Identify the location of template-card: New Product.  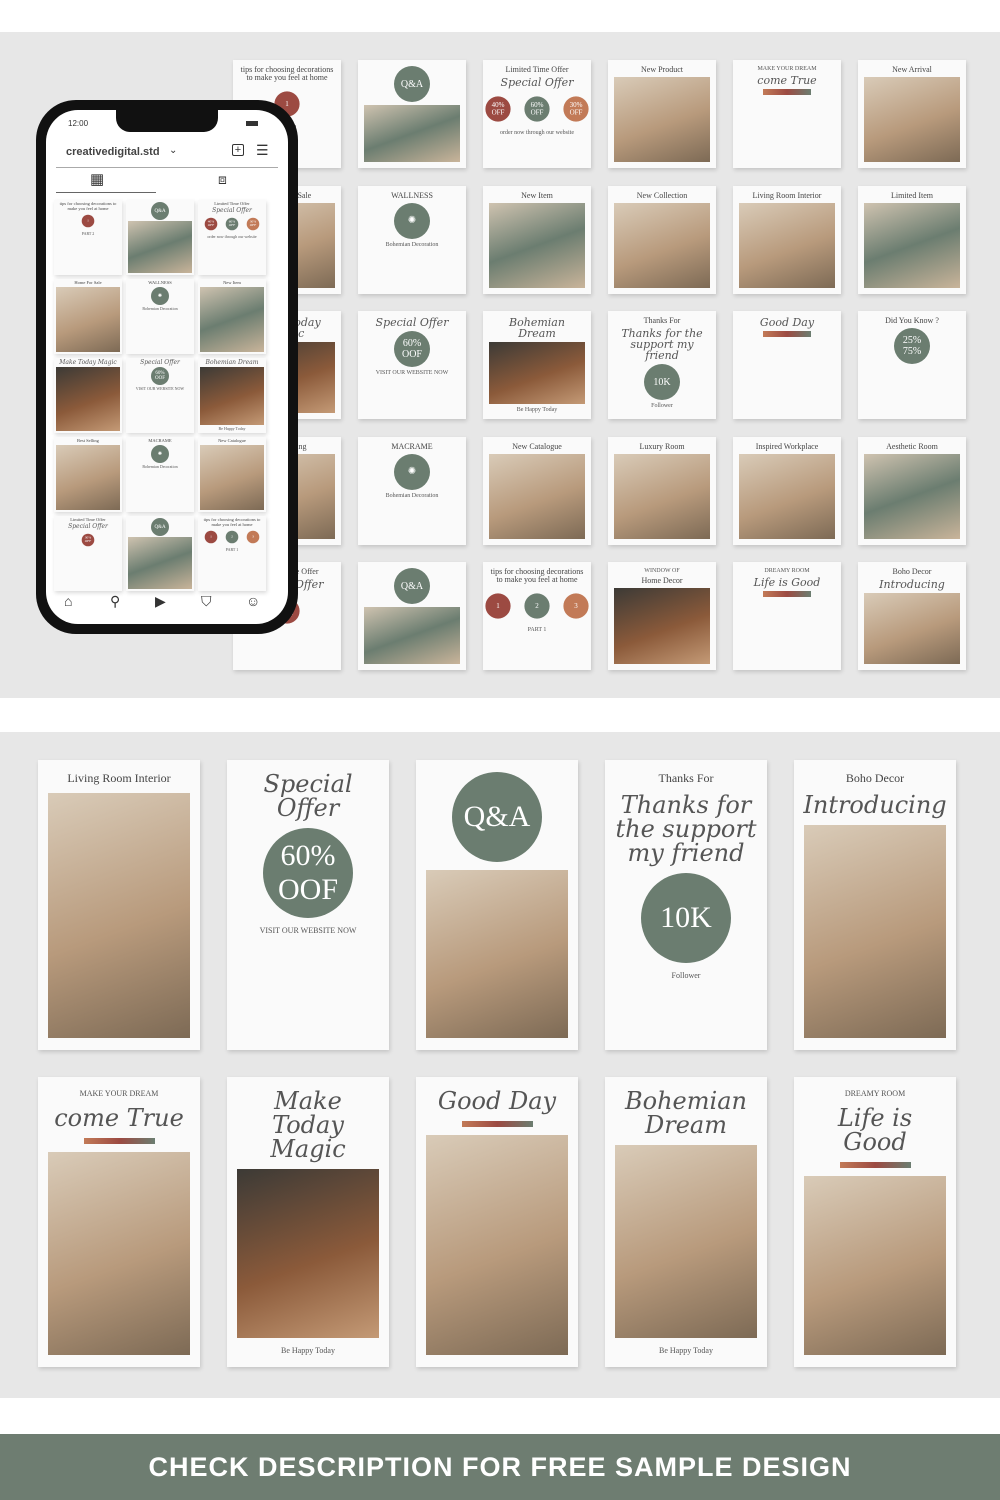
(662, 114).